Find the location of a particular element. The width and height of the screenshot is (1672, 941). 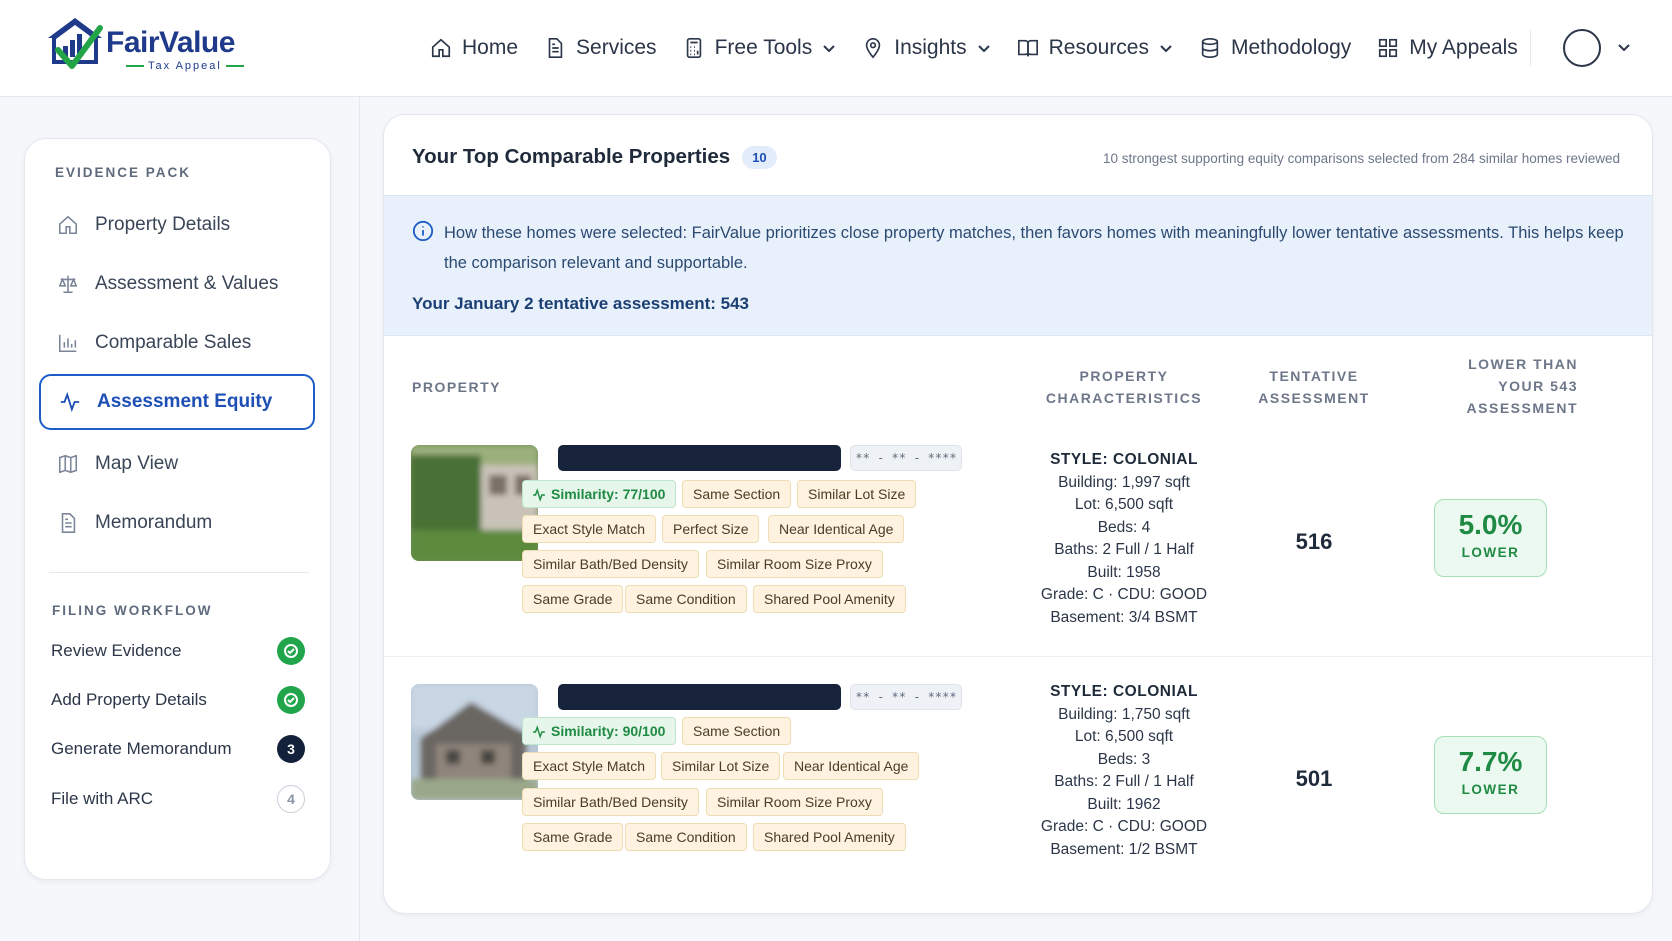

nav-home: Home is located at coordinates (474, 48).